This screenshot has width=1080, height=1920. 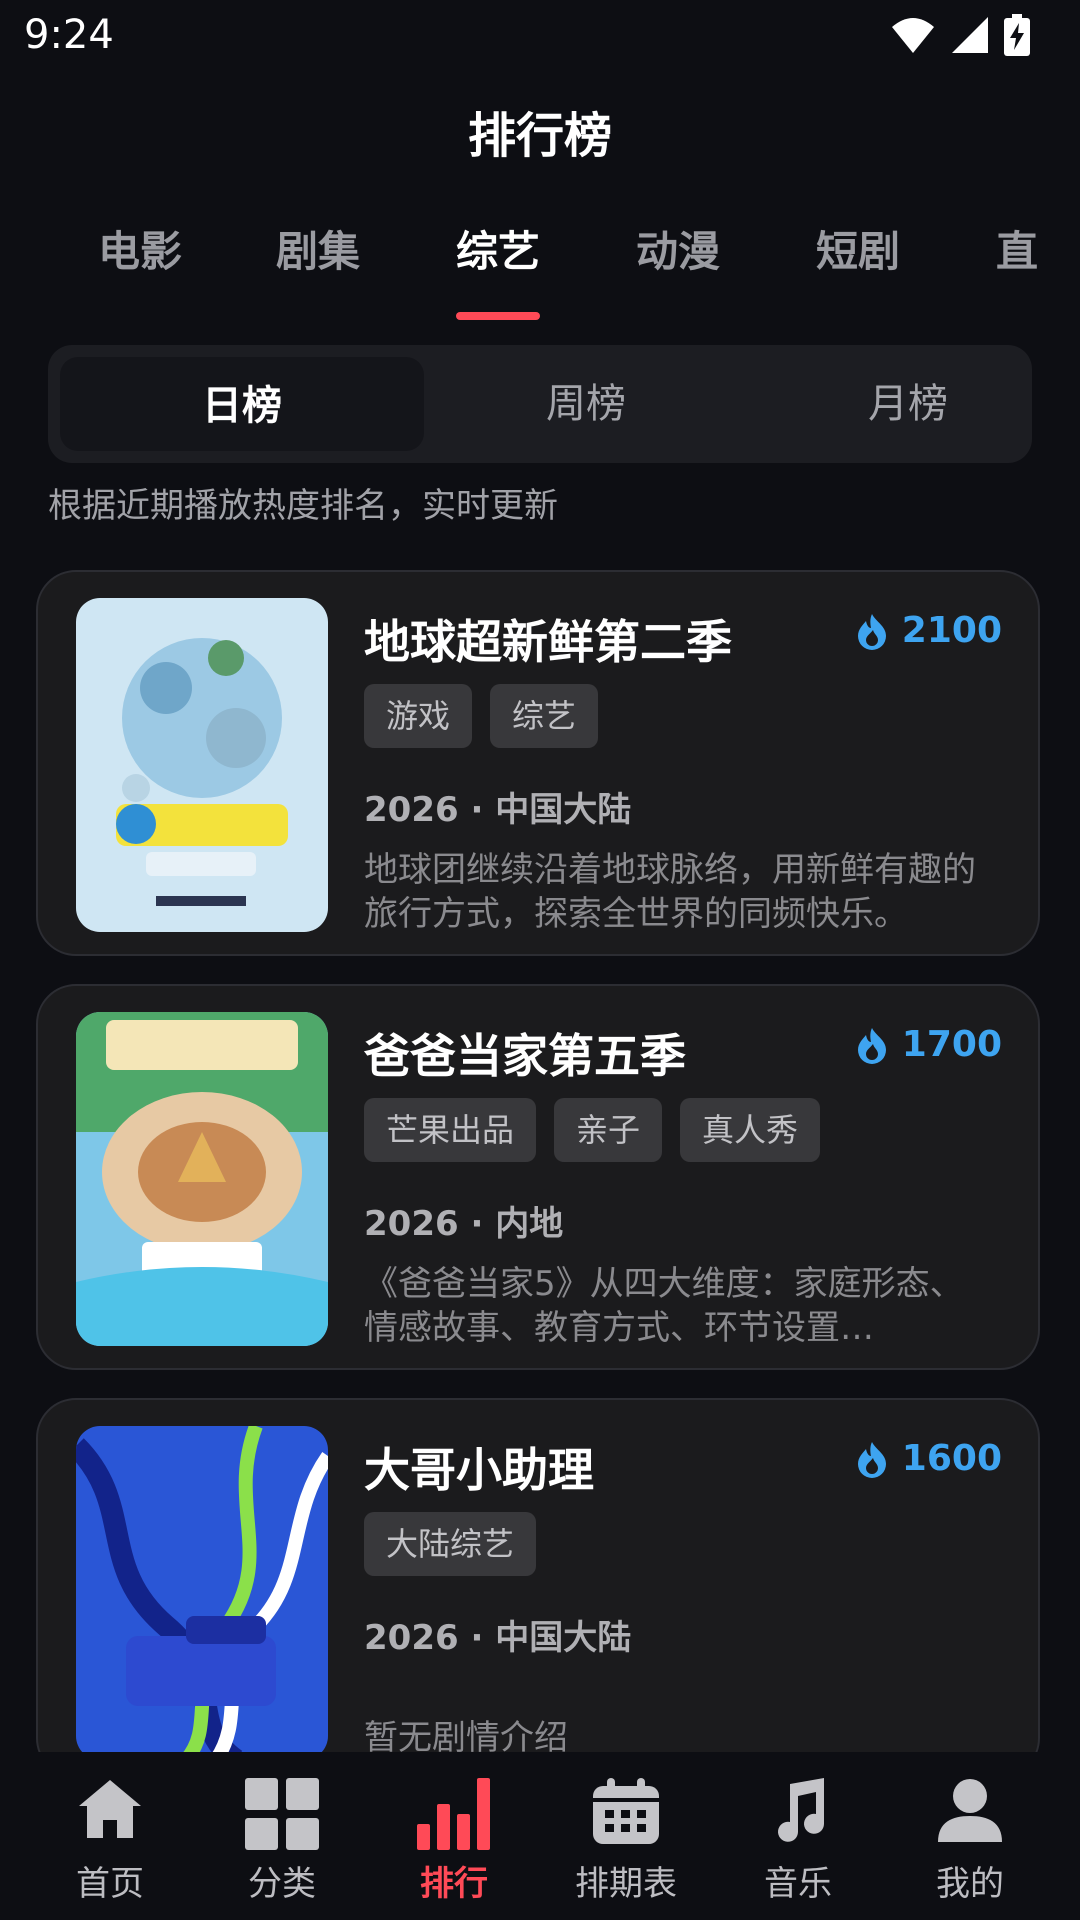 What do you see at coordinates (481, 716) in the screenshot?
I see `tag-list: 游戏 综艺` at bounding box center [481, 716].